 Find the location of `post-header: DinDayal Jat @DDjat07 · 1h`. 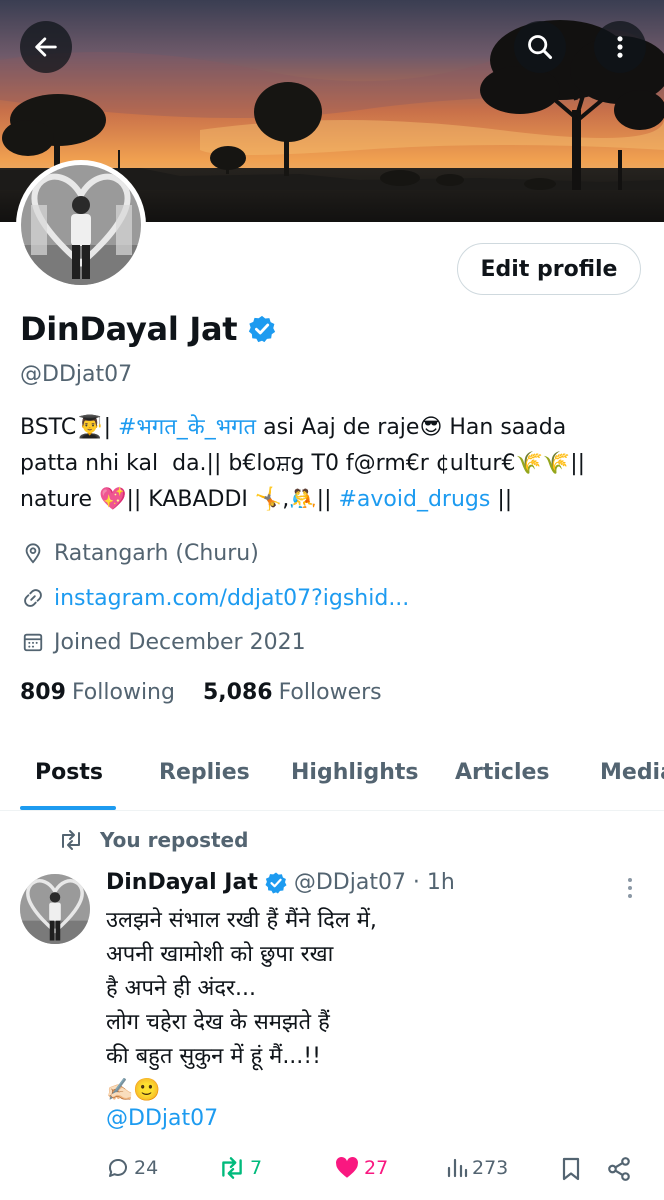

post-header: DinDayal Jat @DDjat07 · 1h is located at coordinates (280, 882).